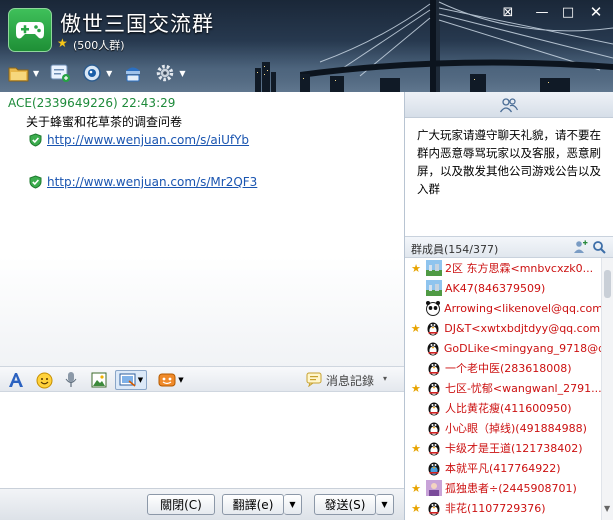 The height and width of the screenshot is (520, 613). I want to click on video-icon, so click(92, 73).